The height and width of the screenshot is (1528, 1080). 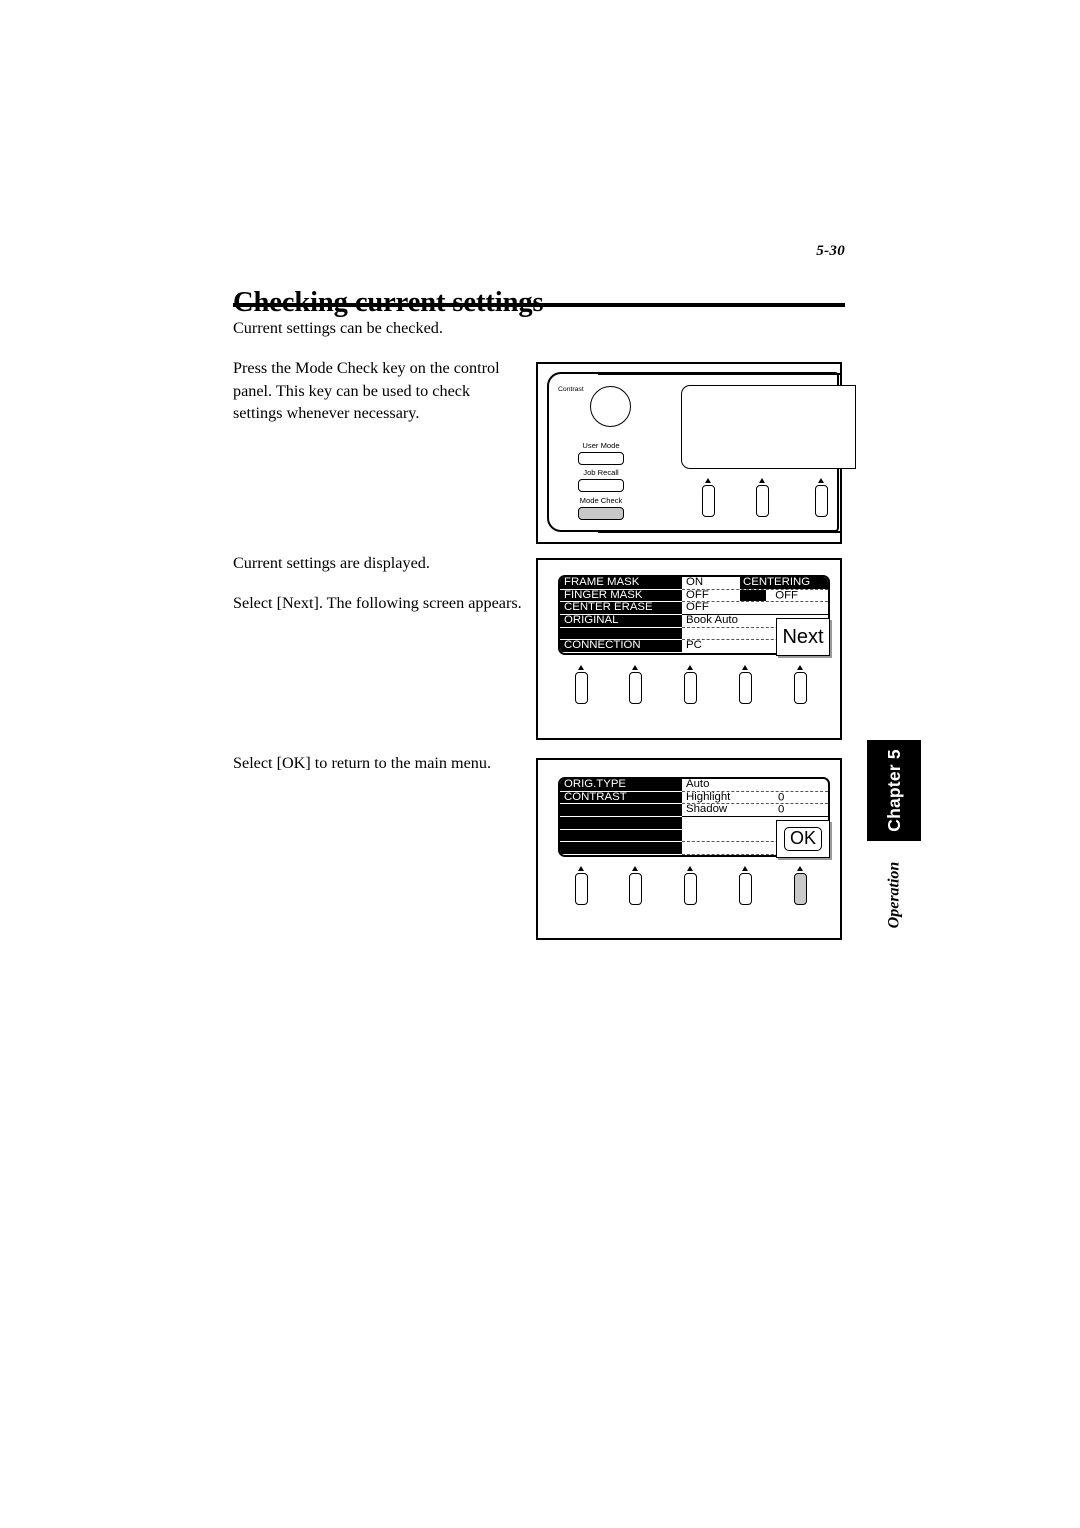 I want to click on row-value: Highlight 0, so click(x=755, y=797).